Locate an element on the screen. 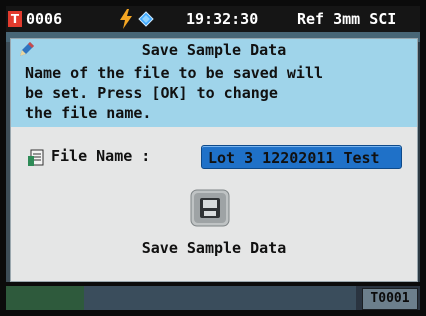 The height and width of the screenshot is (316, 426). bottom-bar: T0001 is located at coordinates (213, 298).